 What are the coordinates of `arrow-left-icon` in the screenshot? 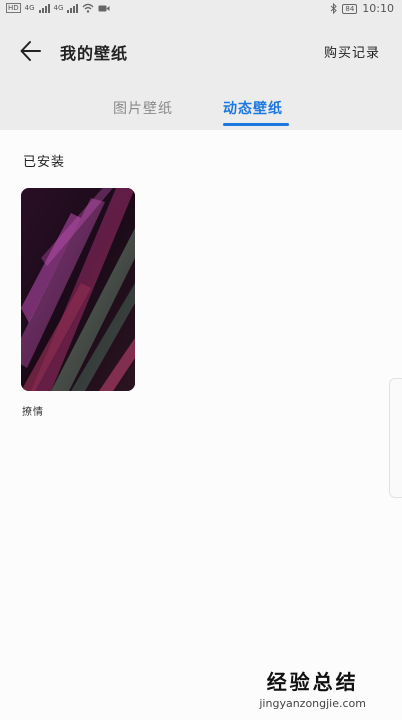 It's located at (30, 51).